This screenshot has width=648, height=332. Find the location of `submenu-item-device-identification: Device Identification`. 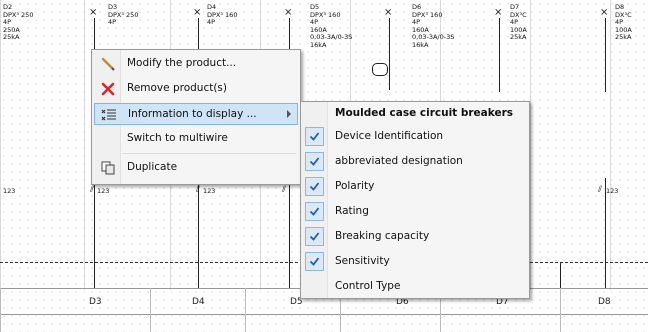

submenu-item-device-identification: Device Identification is located at coordinates (415, 137).